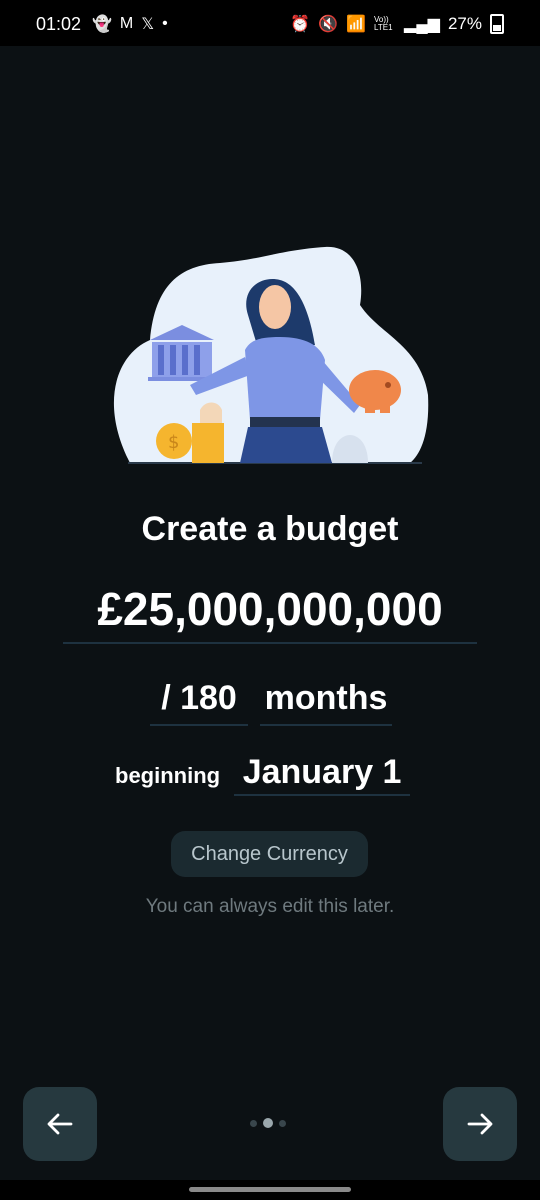 Image resolution: width=540 pixels, height=1200 pixels. Describe the element at coordinates (322, 773) in the screenshot. I see `start-date-field: January 1` at that location.